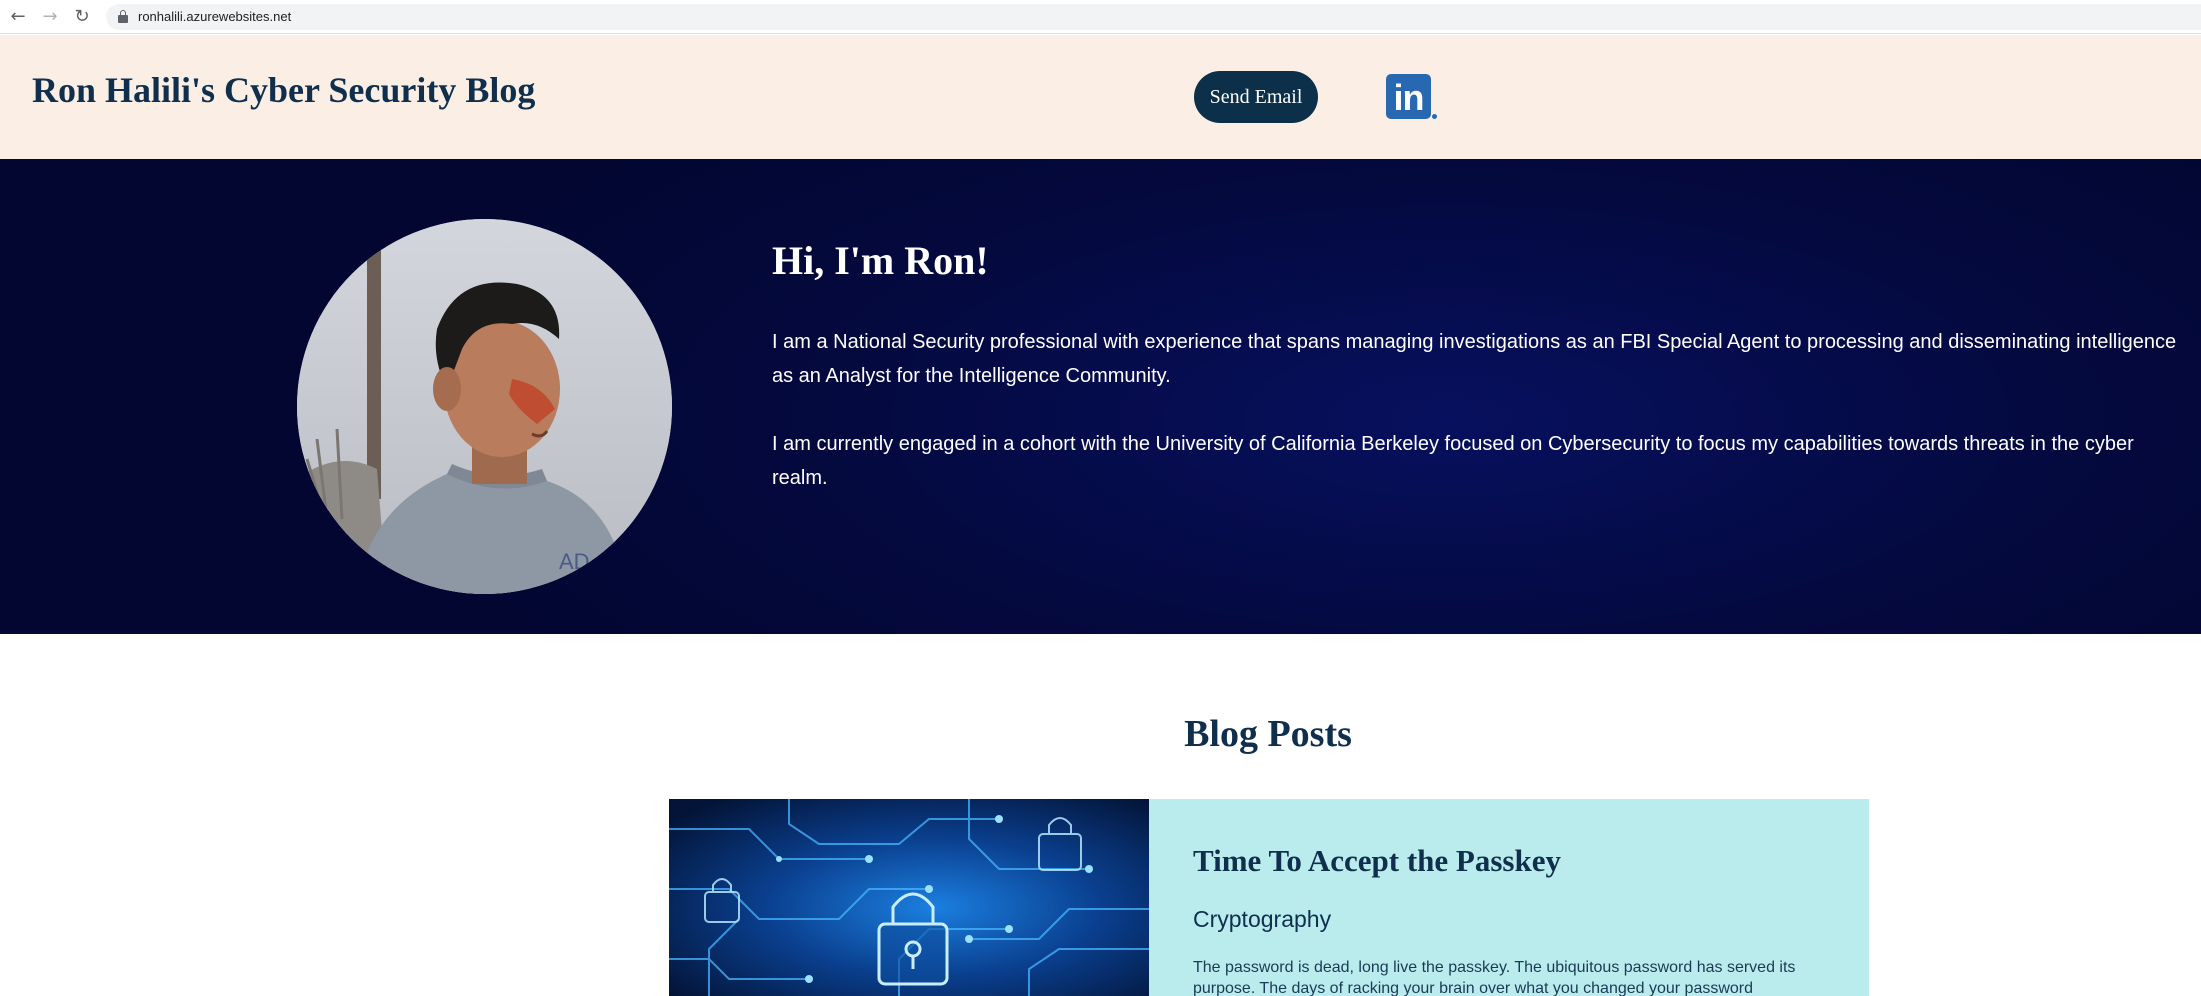  I want to click on post-category: Cryptography, so click(1262, 919).